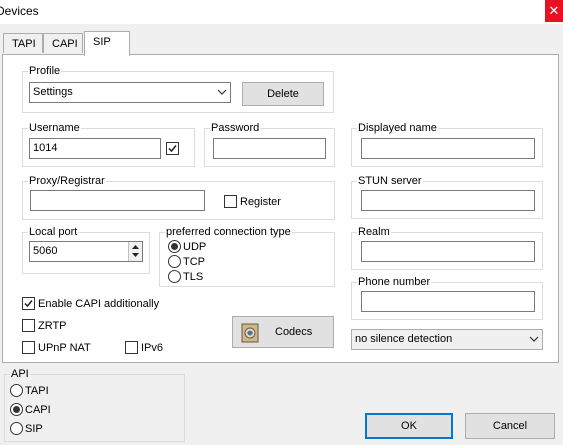 Image resolution: width=563 pixels, height=445 pixels. Describe the element at coordinates (45, 251) in the screenshot. I see `local-port-value: 5060` at that location.